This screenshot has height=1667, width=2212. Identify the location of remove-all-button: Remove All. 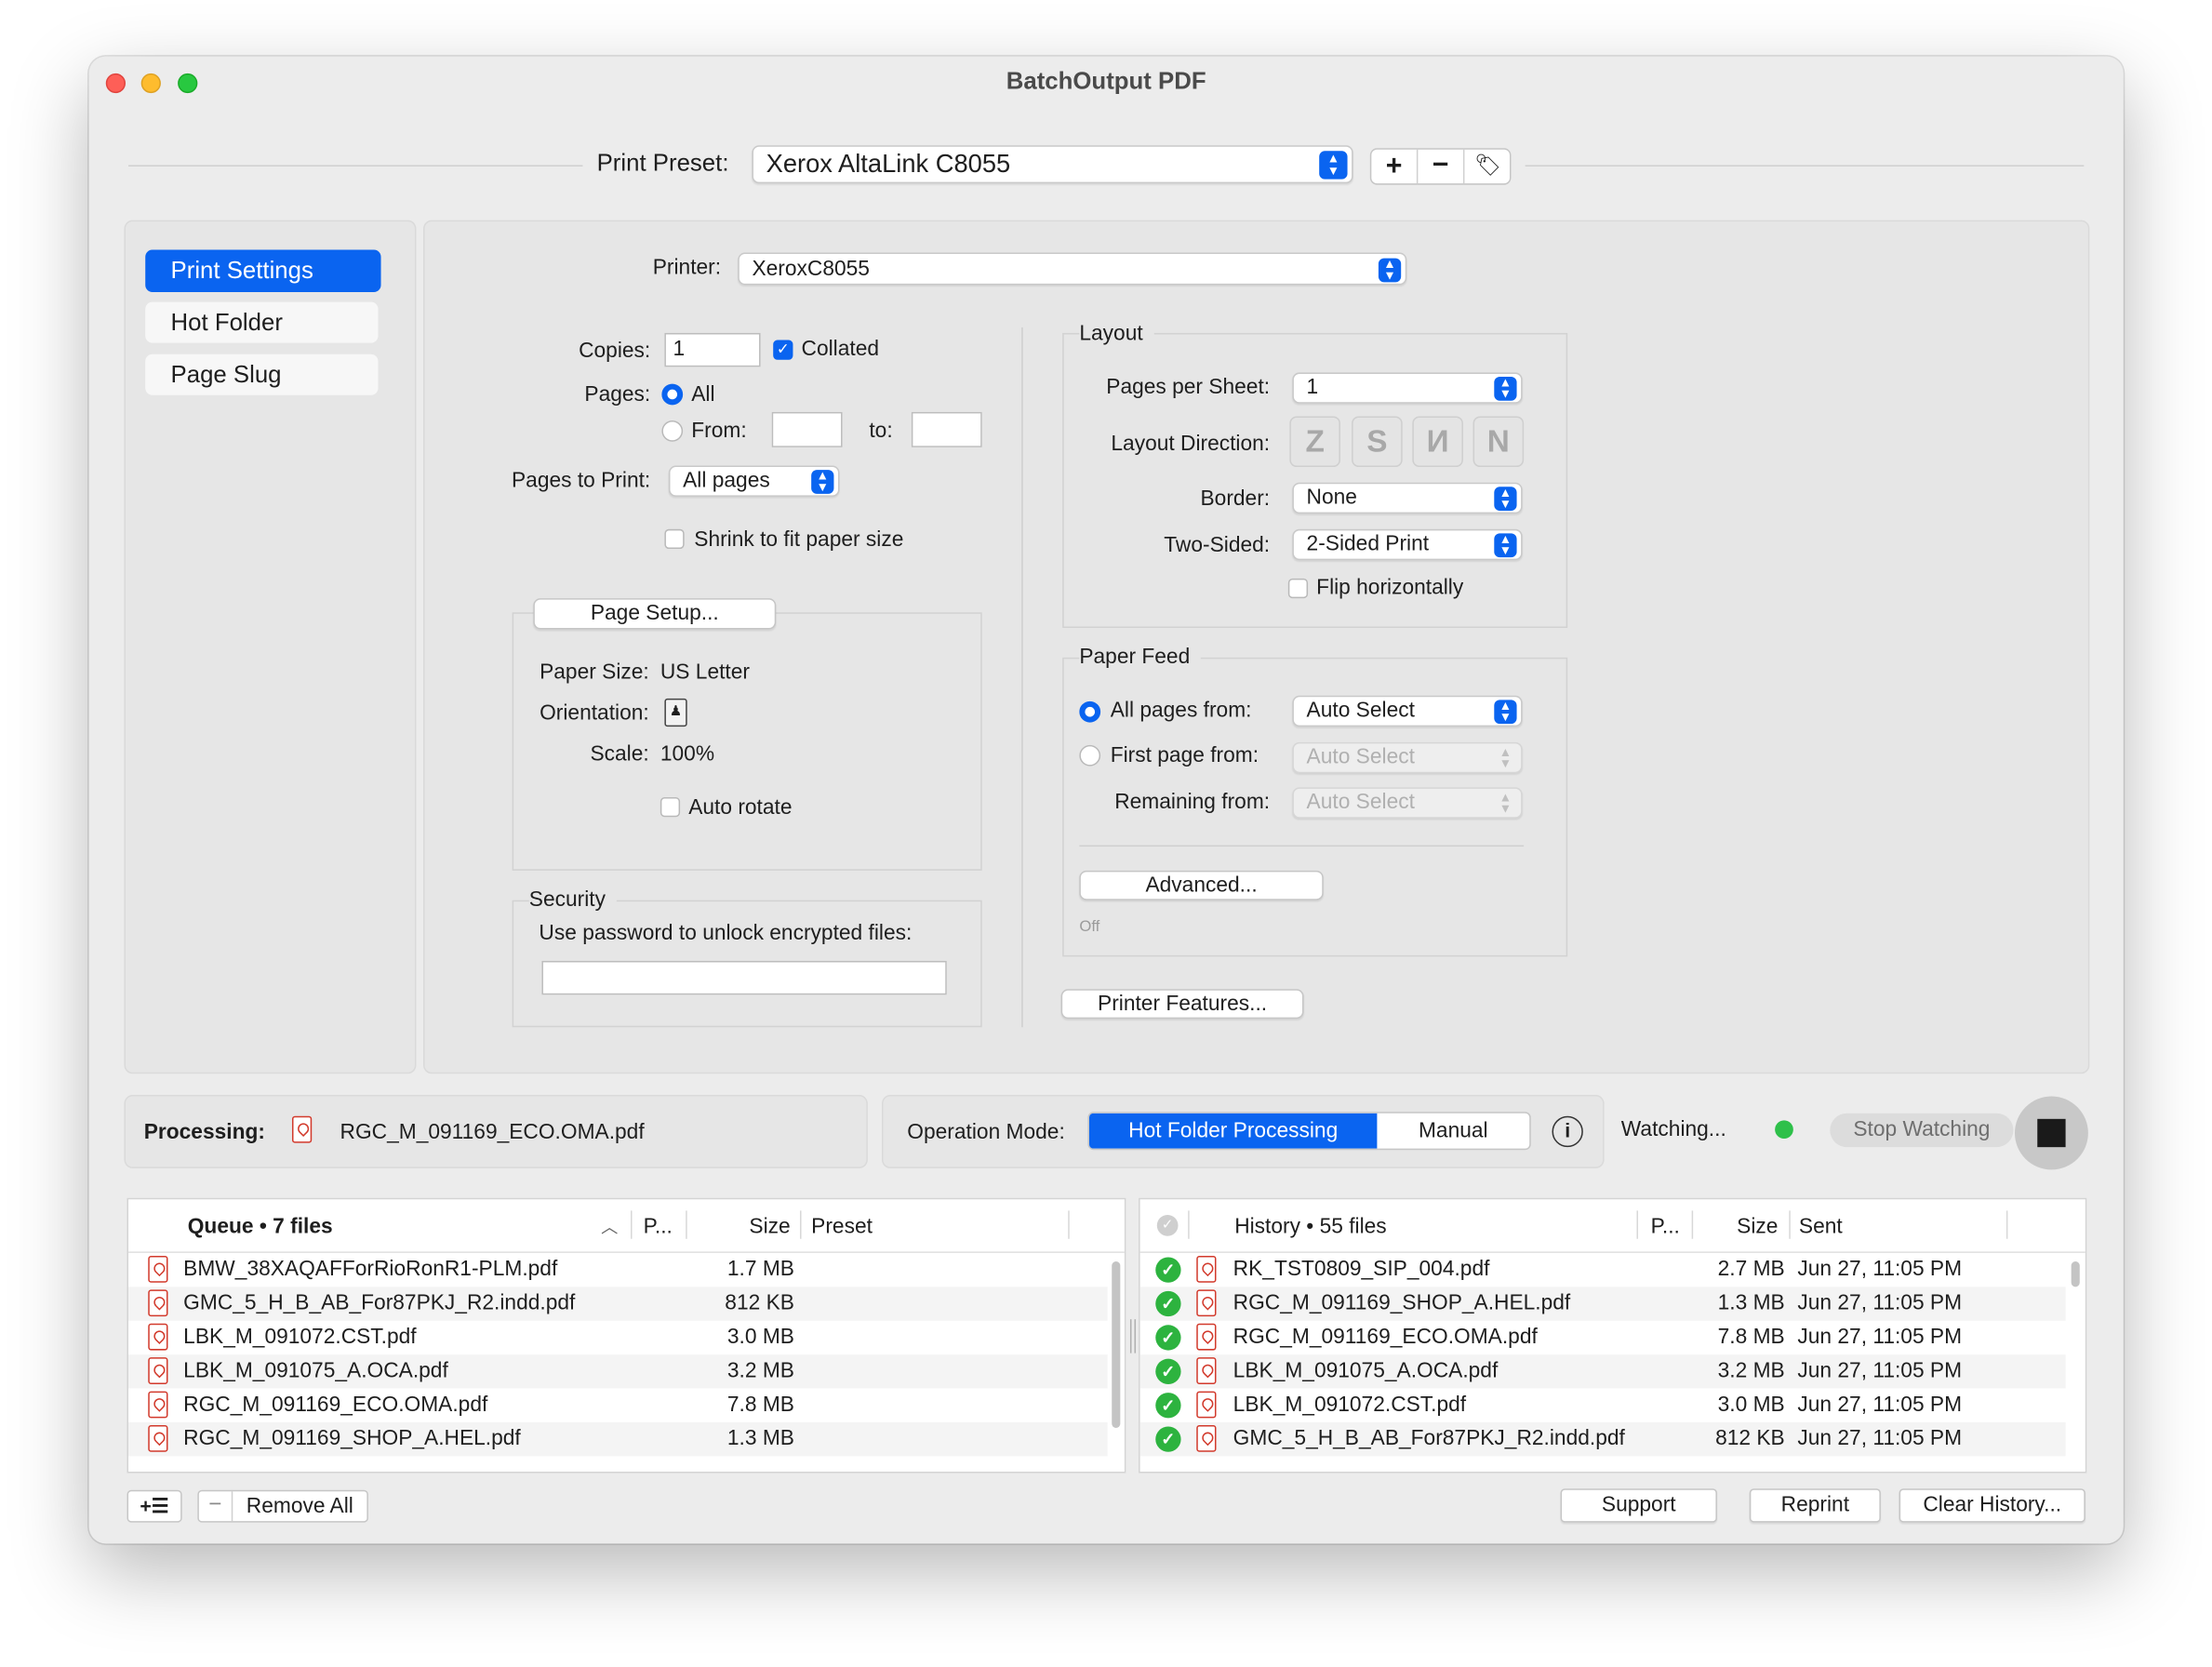
(300, 1506).